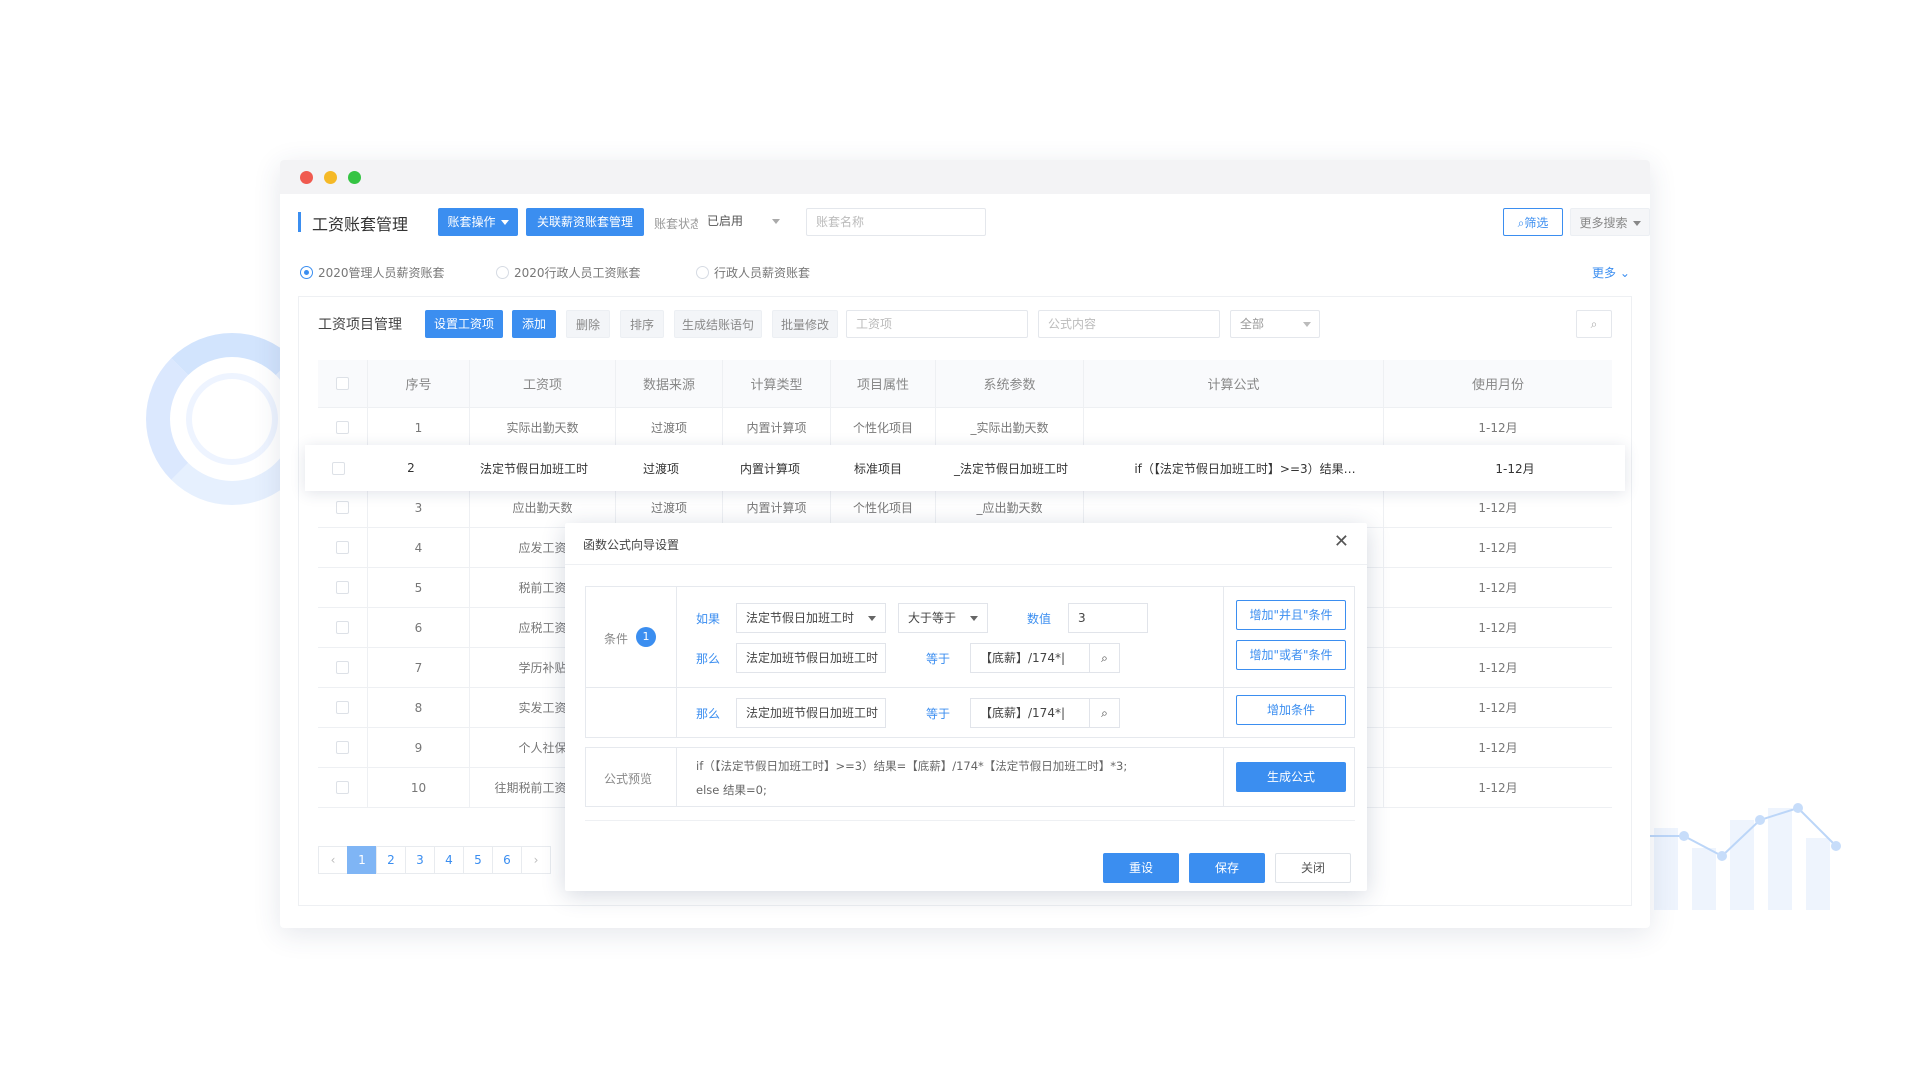  Describe the element at coordinates (534, 324) in the screenshot. I see `add-button: 添加` at that location.